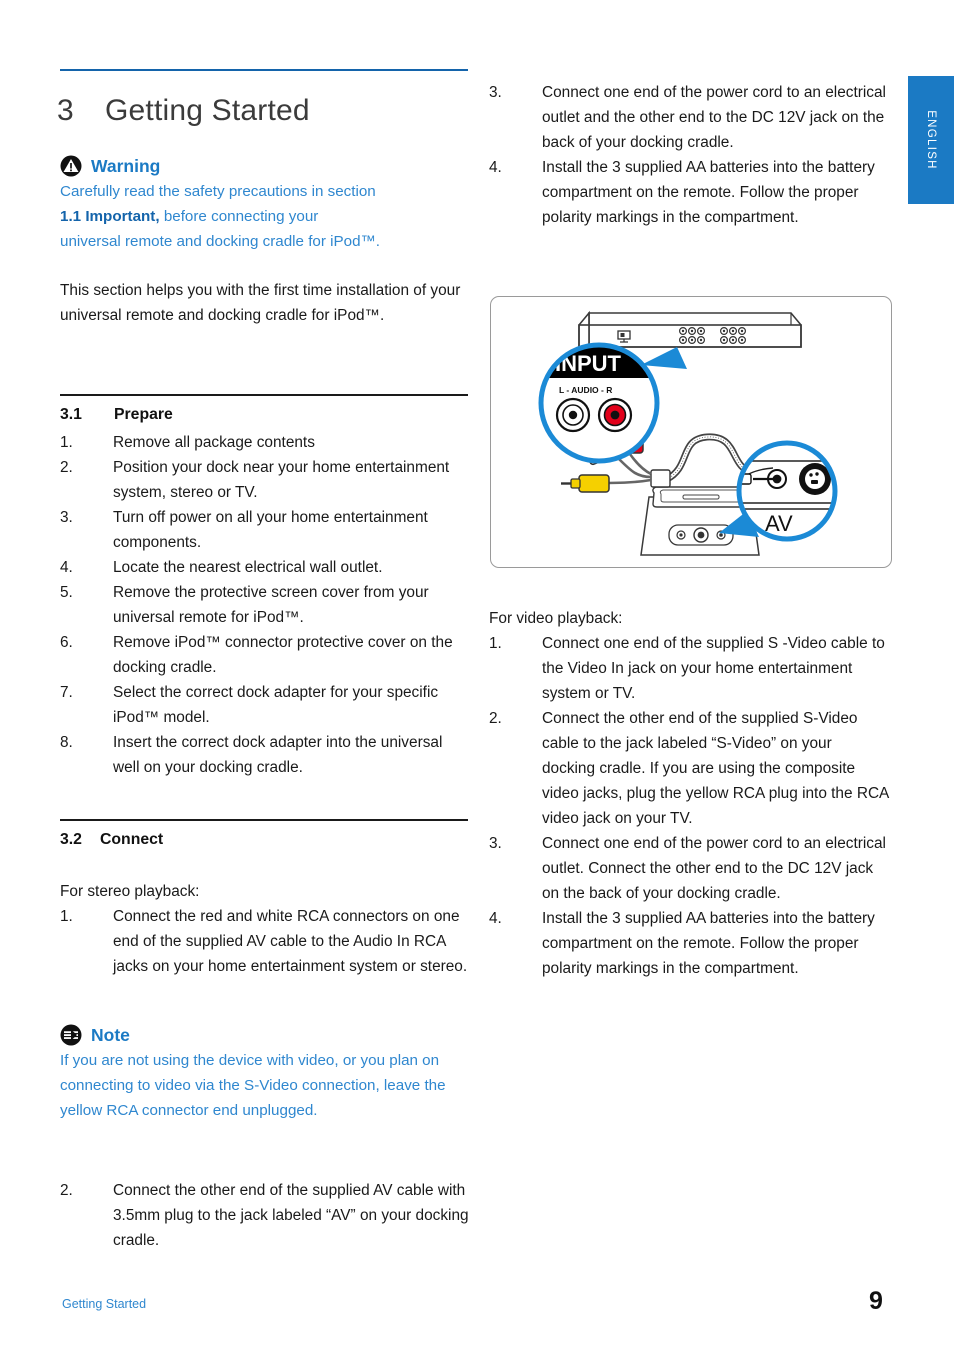 This screenshot has width=954, height=1350. I want to click on step-number: 5., so click(66, 592).